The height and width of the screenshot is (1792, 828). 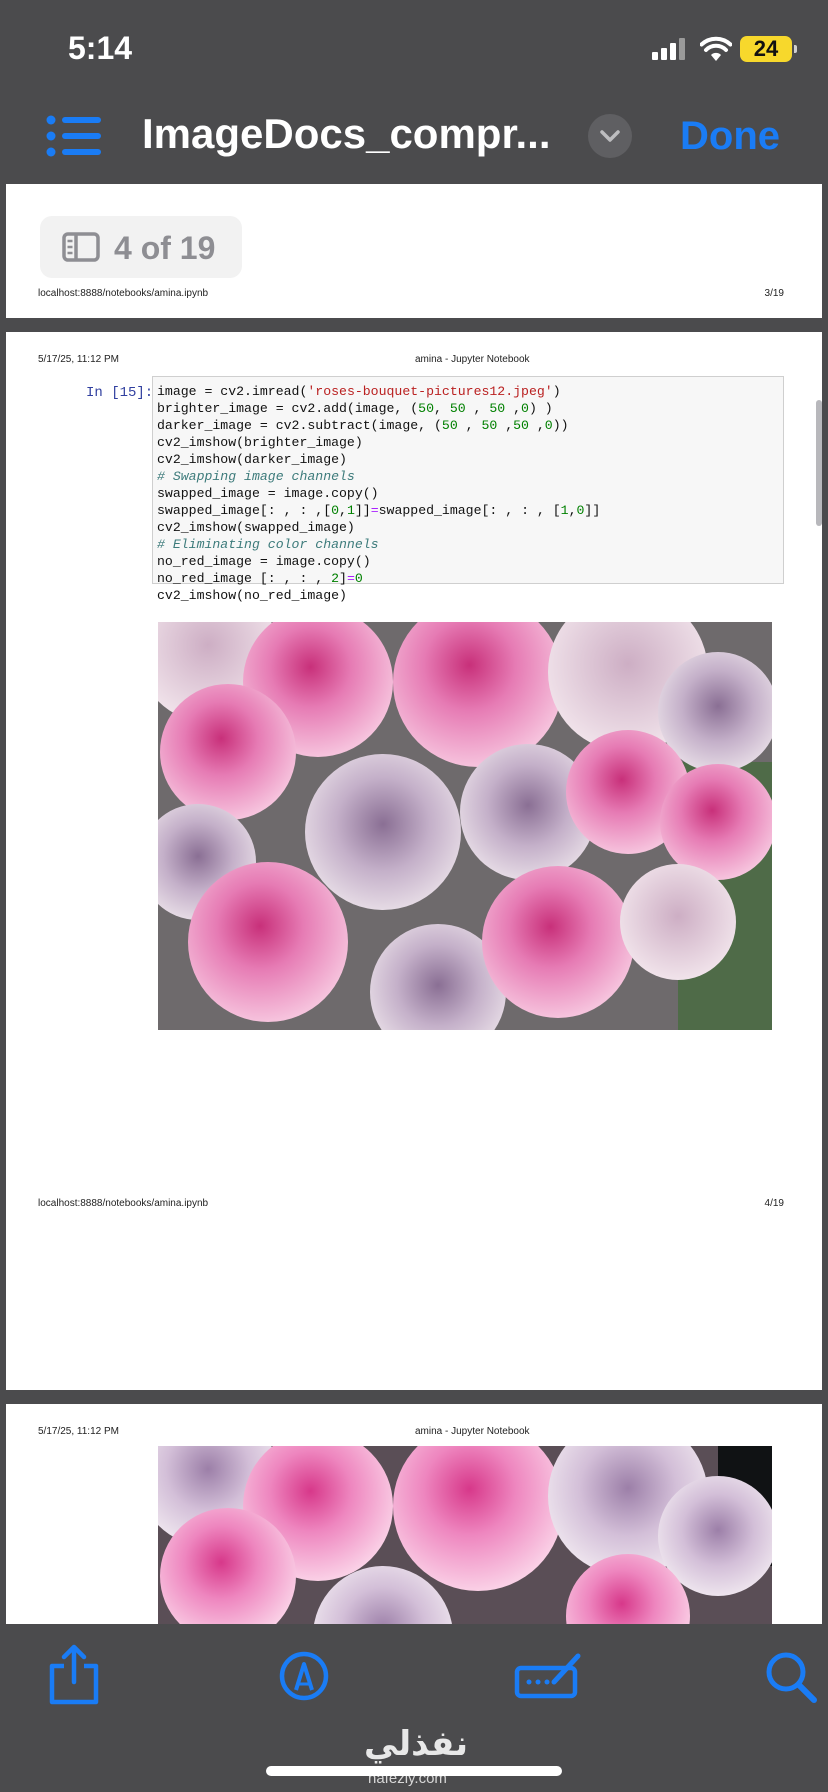 I want to click on share-icon, so click(x=74, y=1675).